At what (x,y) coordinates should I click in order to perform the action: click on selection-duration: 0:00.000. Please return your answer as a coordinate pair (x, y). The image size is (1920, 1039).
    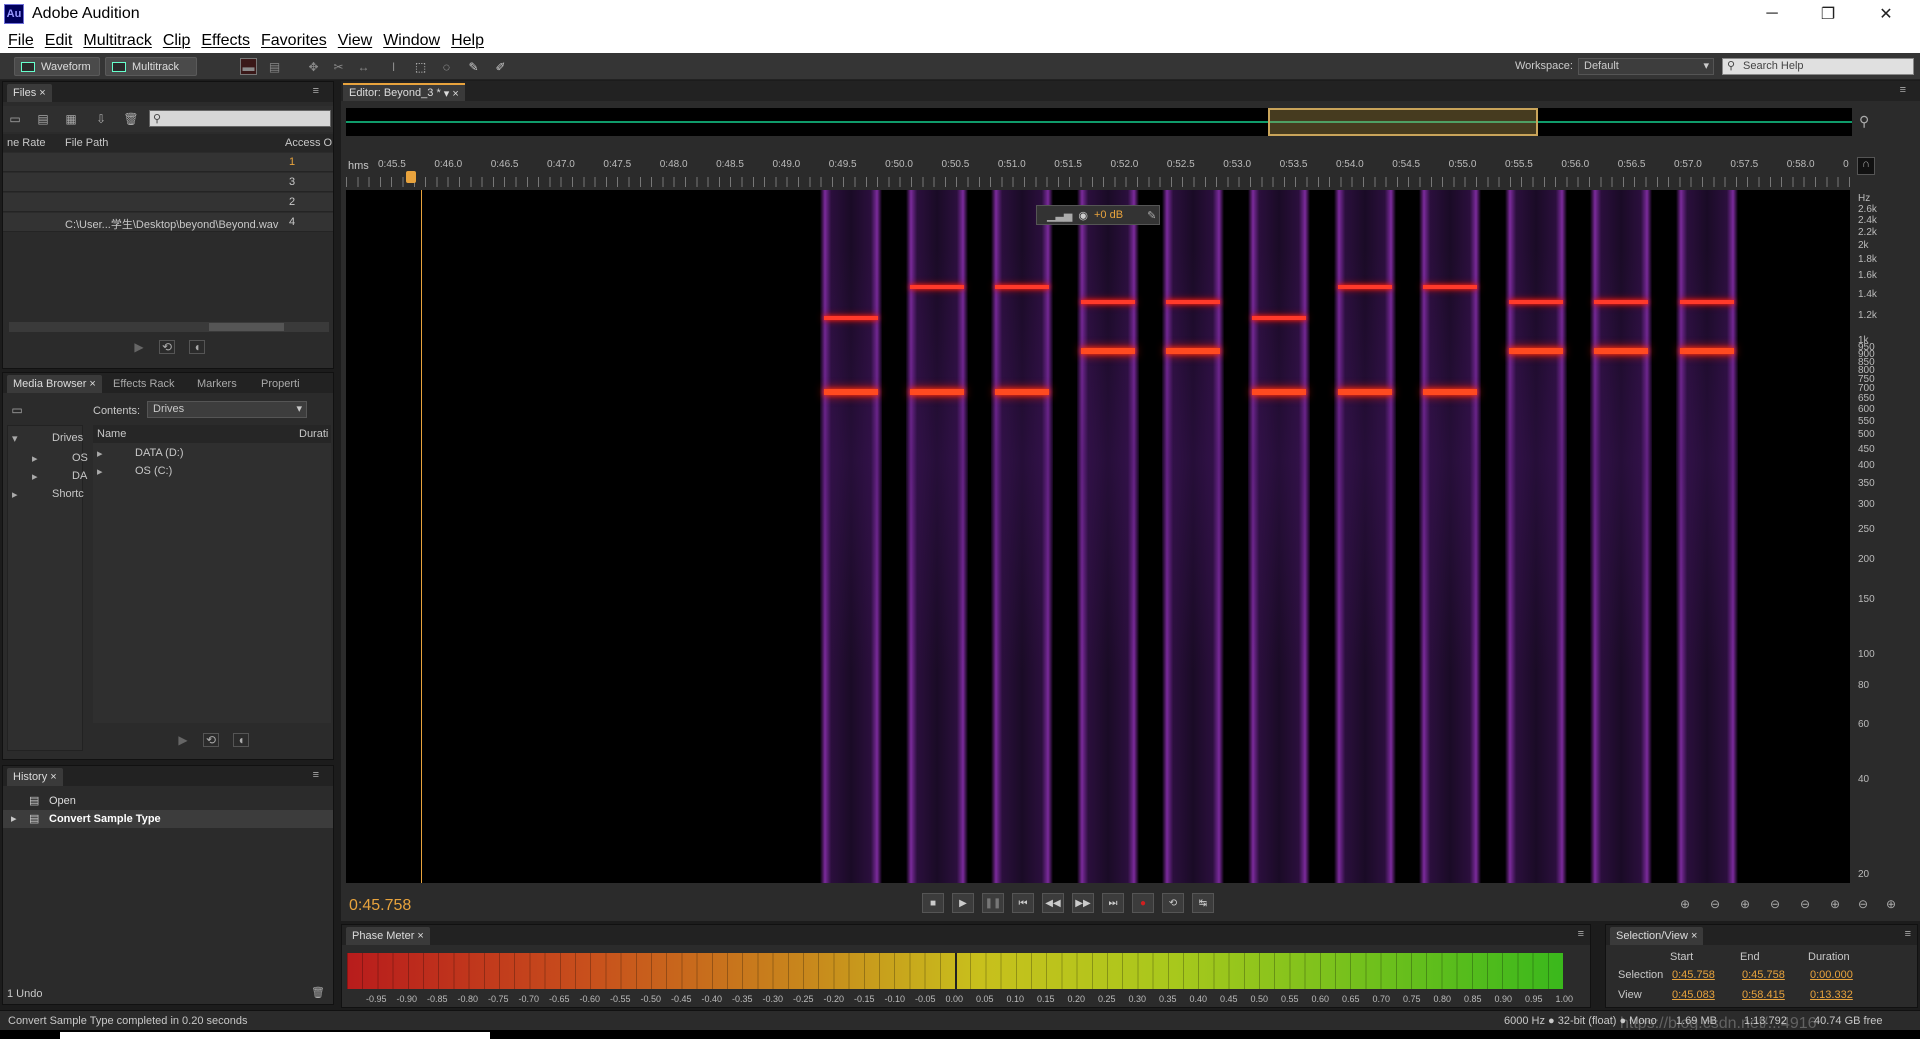
    Looking at the image, I should click on (1831, 975).